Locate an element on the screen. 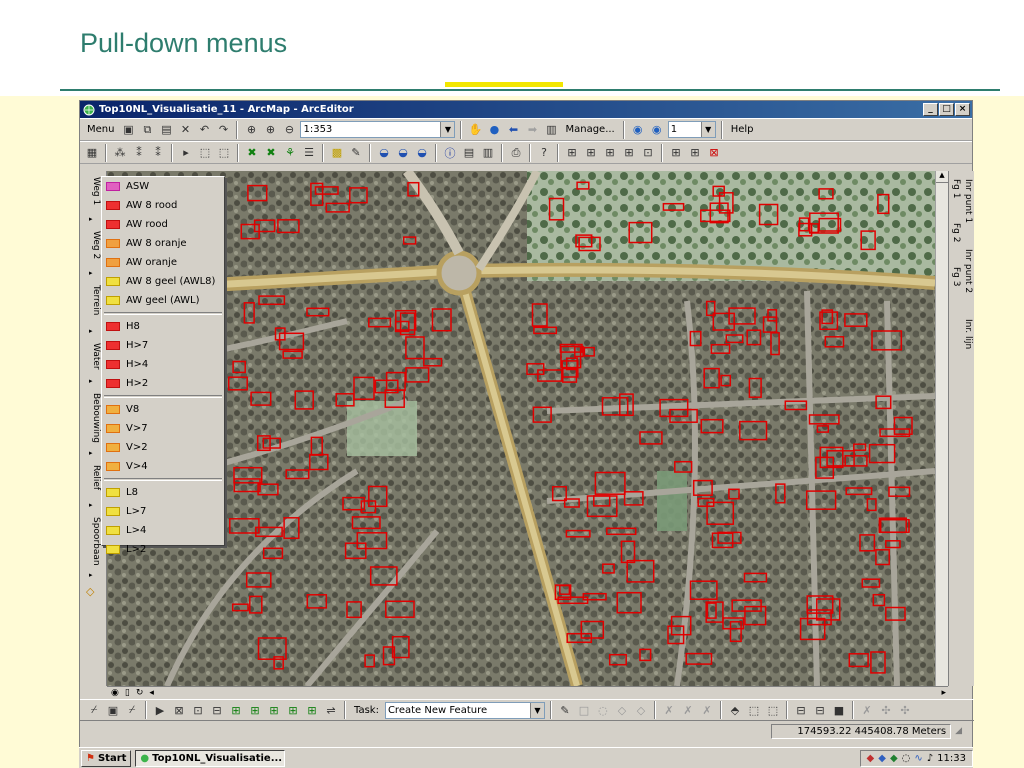 This screenshot has height=768, width=1024. menu-item: L>2 is located at coordinates (163, 549).